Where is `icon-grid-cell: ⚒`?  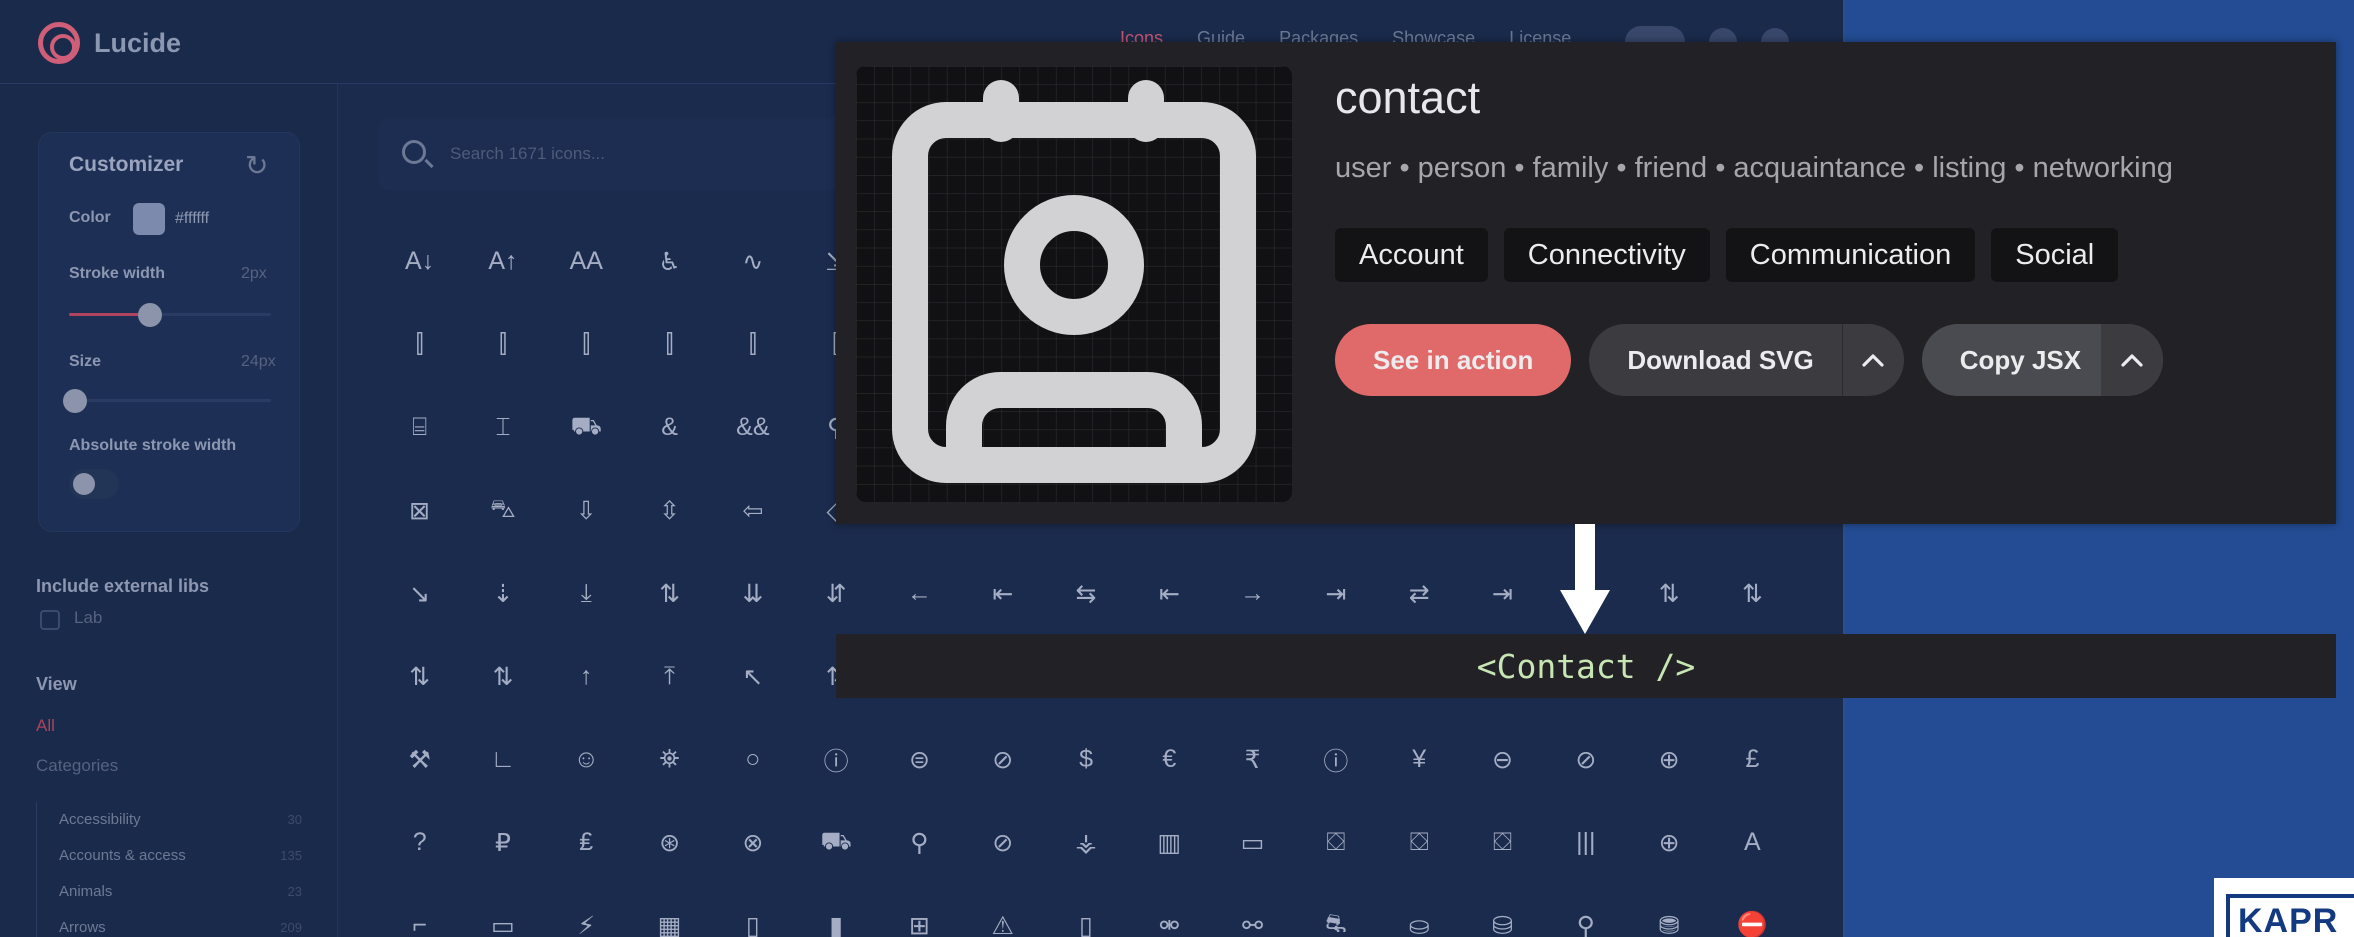 icon-grid-cell: ⚒ is located at coordinates (419, 759).